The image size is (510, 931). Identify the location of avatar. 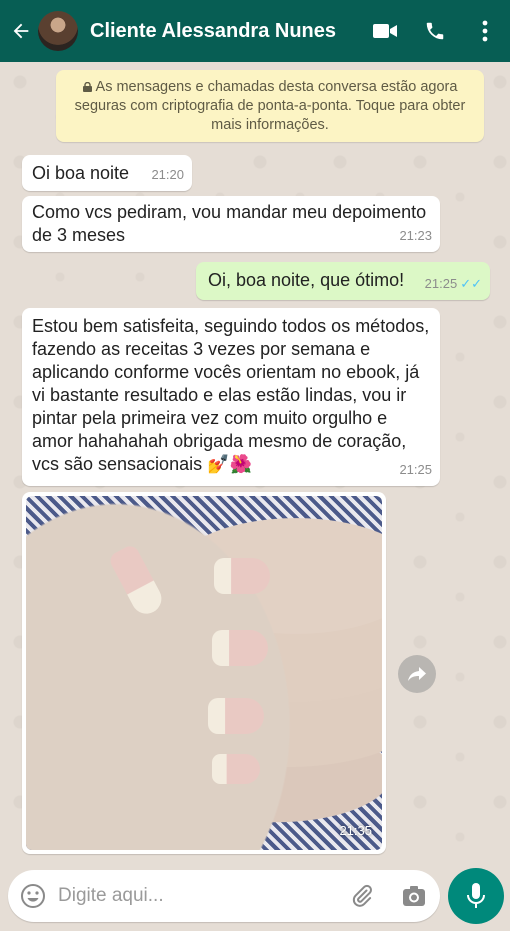
(58, 31).